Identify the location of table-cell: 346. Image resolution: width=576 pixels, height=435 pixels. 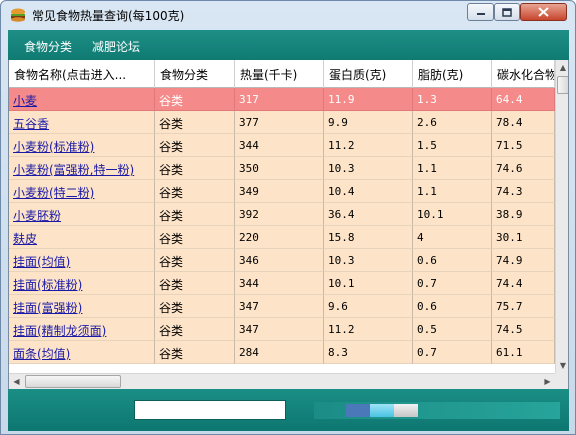
(279, 260).